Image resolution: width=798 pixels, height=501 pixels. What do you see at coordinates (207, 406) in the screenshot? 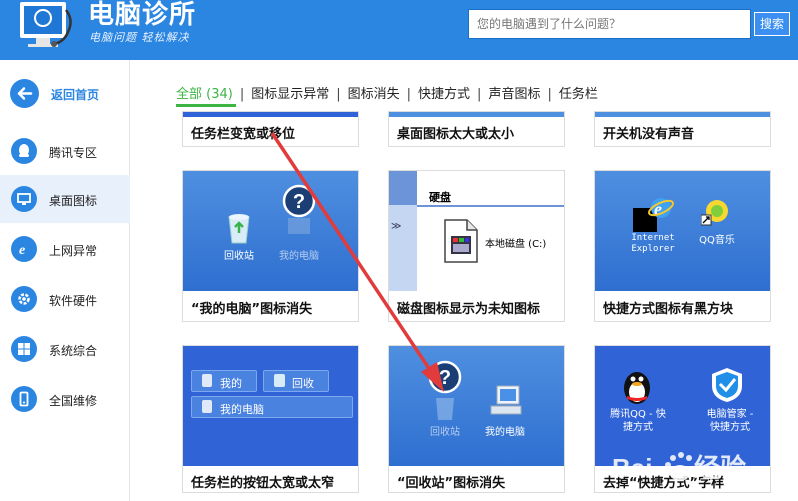
I see `computer-icon` at bounding box center [207, 406].